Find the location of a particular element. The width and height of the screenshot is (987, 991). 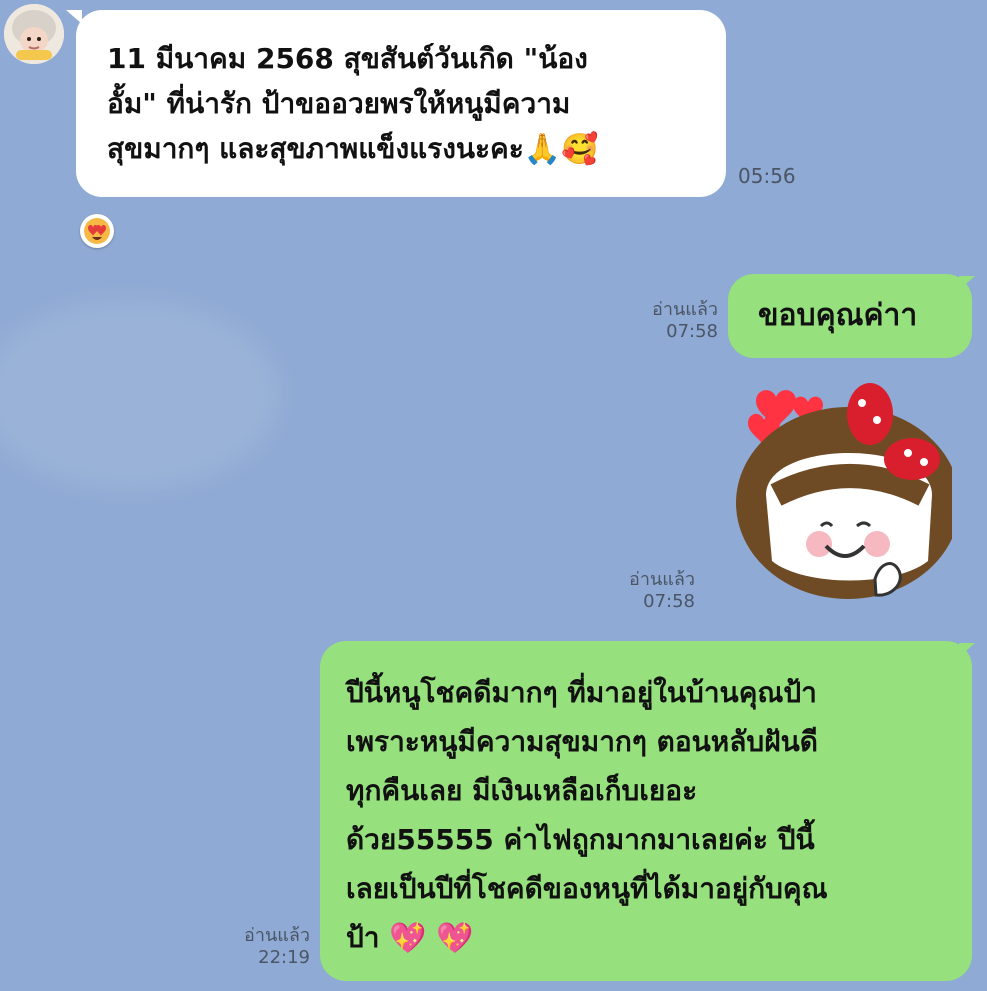

baby-avatar-icon is located at coordinates (34, 34).